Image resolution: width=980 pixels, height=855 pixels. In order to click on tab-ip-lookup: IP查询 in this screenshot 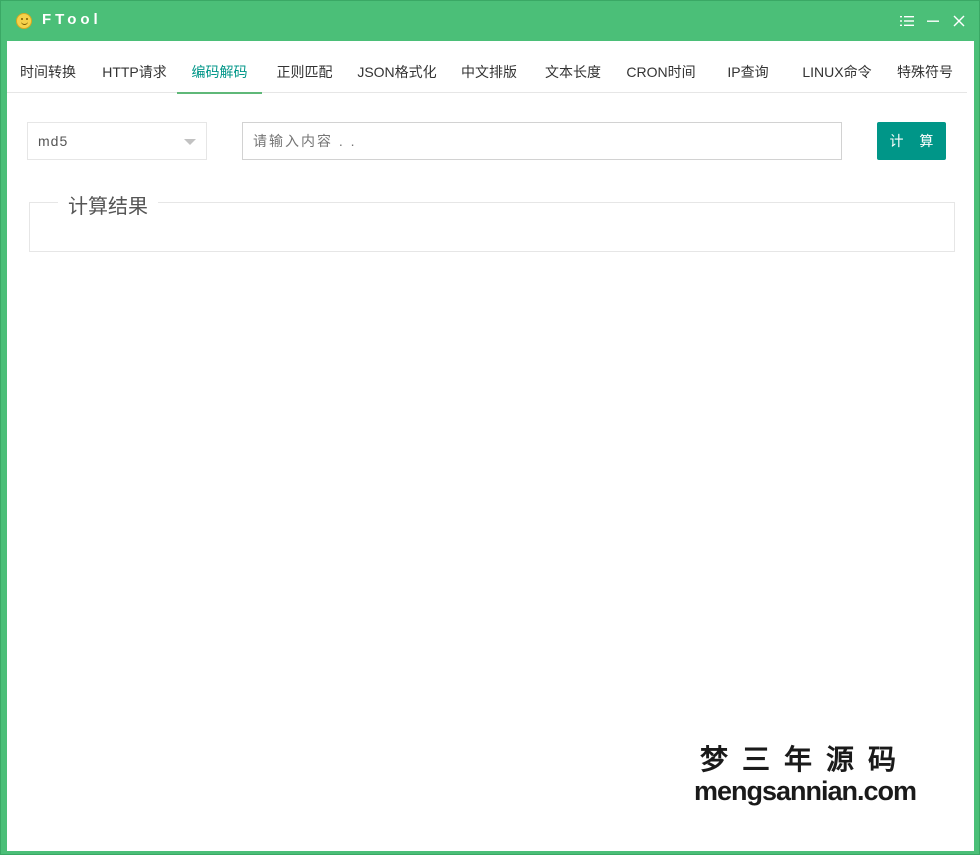, I will do `click(748, 74)`.